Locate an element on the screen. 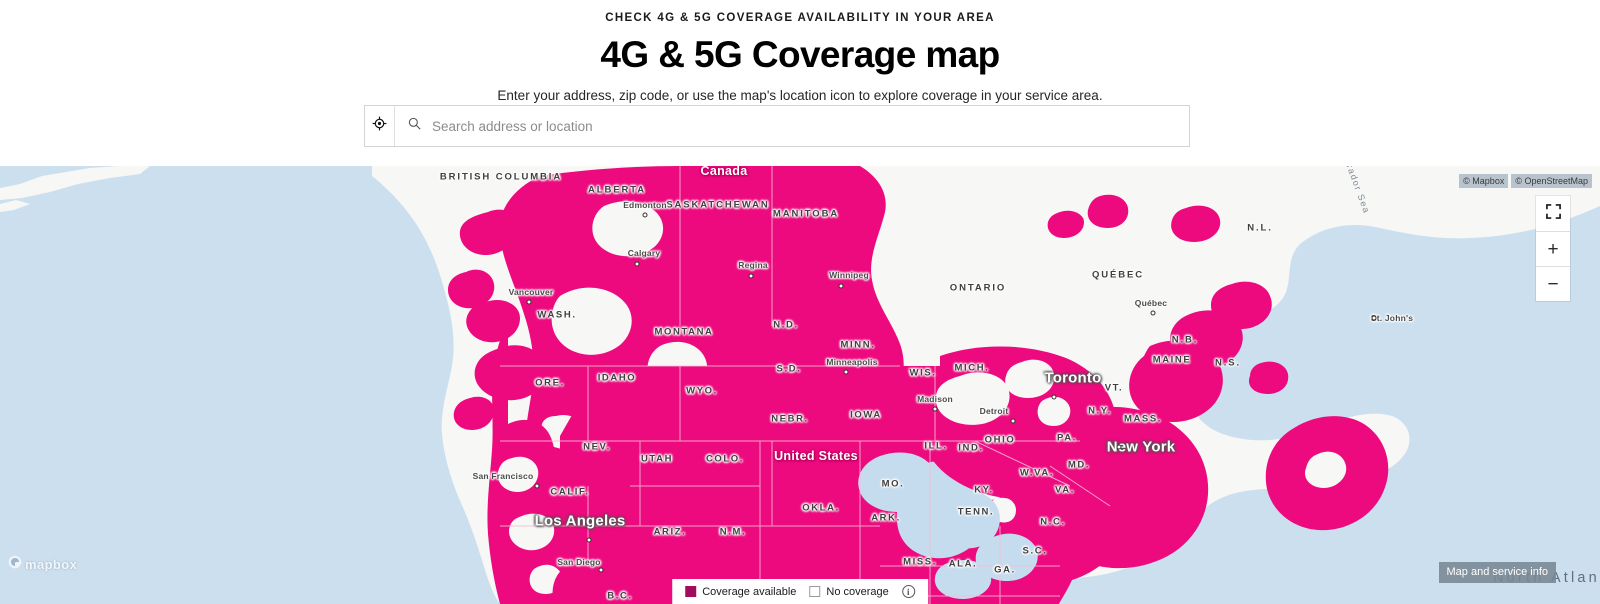 The width and height of the screenshot is (1600, 604). legend-swatch-coverage-available is located at coordinates (691, 591).